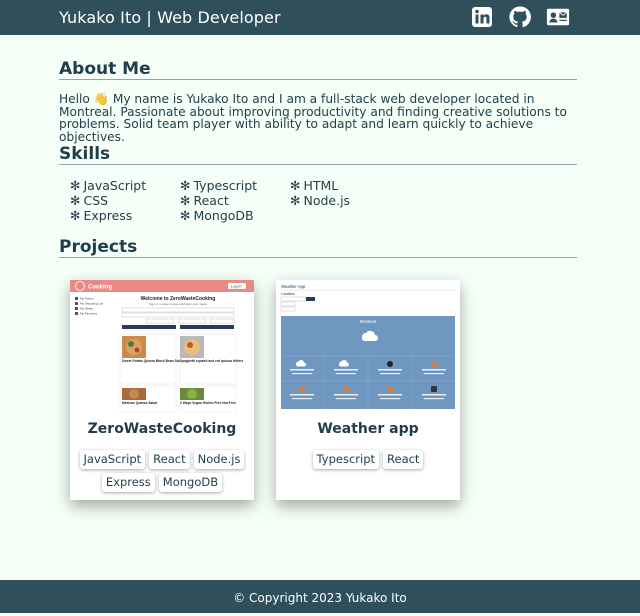  I want to click on skill-item: ✻ Node.js, so click(320, 200).